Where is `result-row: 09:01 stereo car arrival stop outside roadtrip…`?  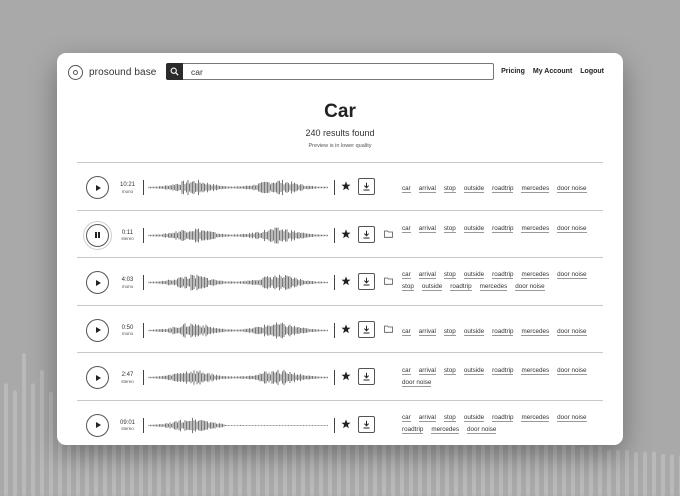
result-row: 09:01 stereo car arrival stop outside roadtrip… is located at coordinates (340, 423).